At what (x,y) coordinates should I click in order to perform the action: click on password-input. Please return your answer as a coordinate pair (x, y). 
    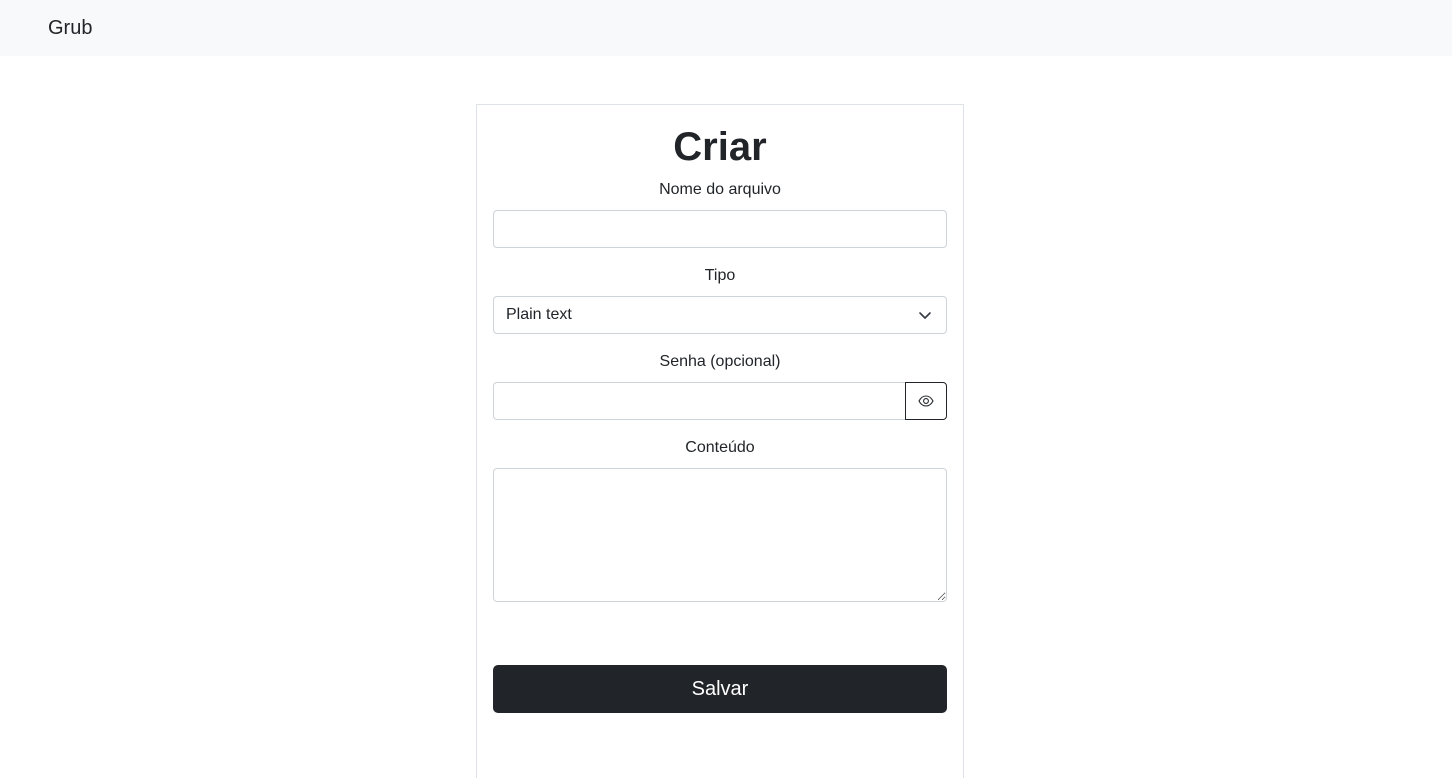
    Looking at the image, I should click on (699, 401).